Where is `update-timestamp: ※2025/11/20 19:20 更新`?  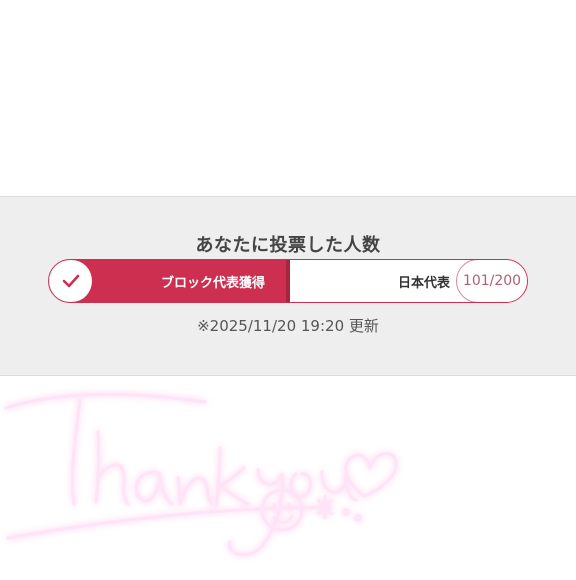
update-timestamp: ※2025/11/20 19:20 更新 is located at coordinates (288, 326).